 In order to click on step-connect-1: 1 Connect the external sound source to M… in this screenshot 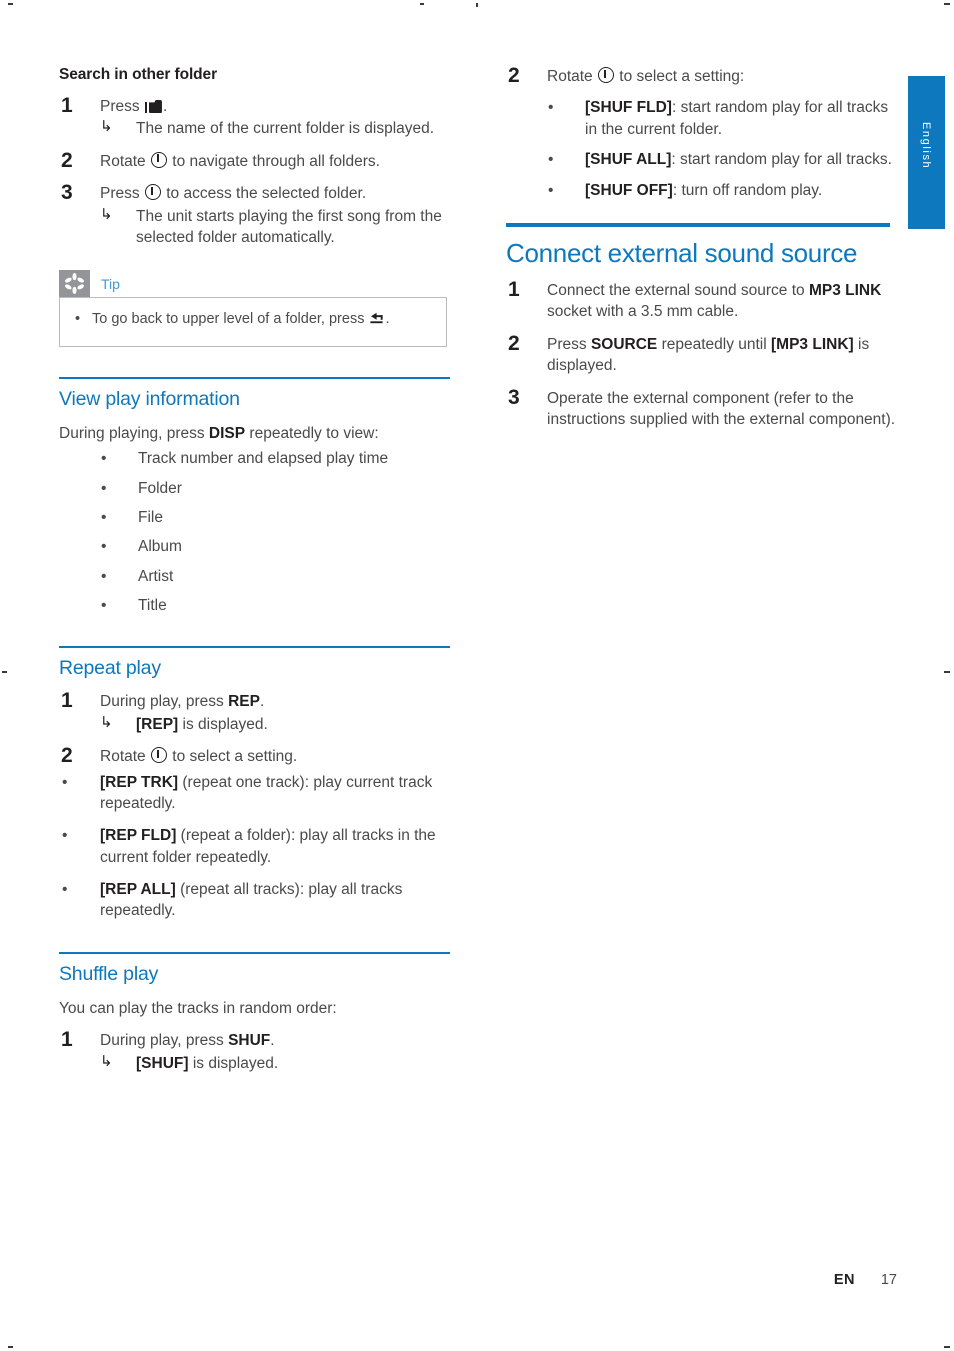, I will do `click(701, 300)`.